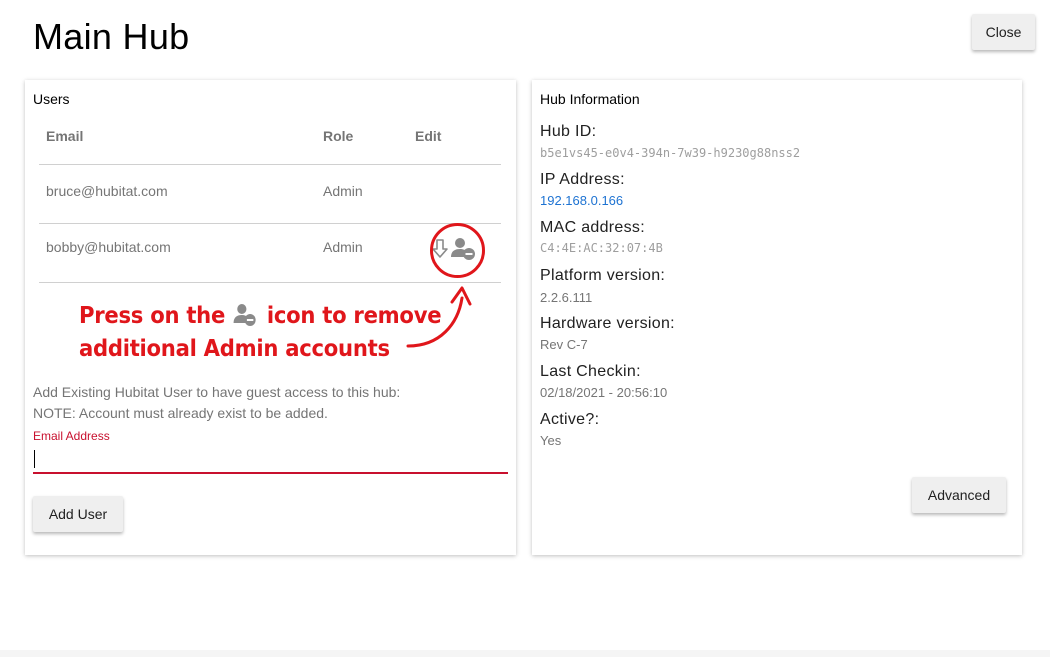 The image size is (1050, 657). What do you see at coordinates (601, 248) in the screenshot?
I see `mac-address-value: C4:4E:AC:32:07:4B` at bounding box center [601, 248].